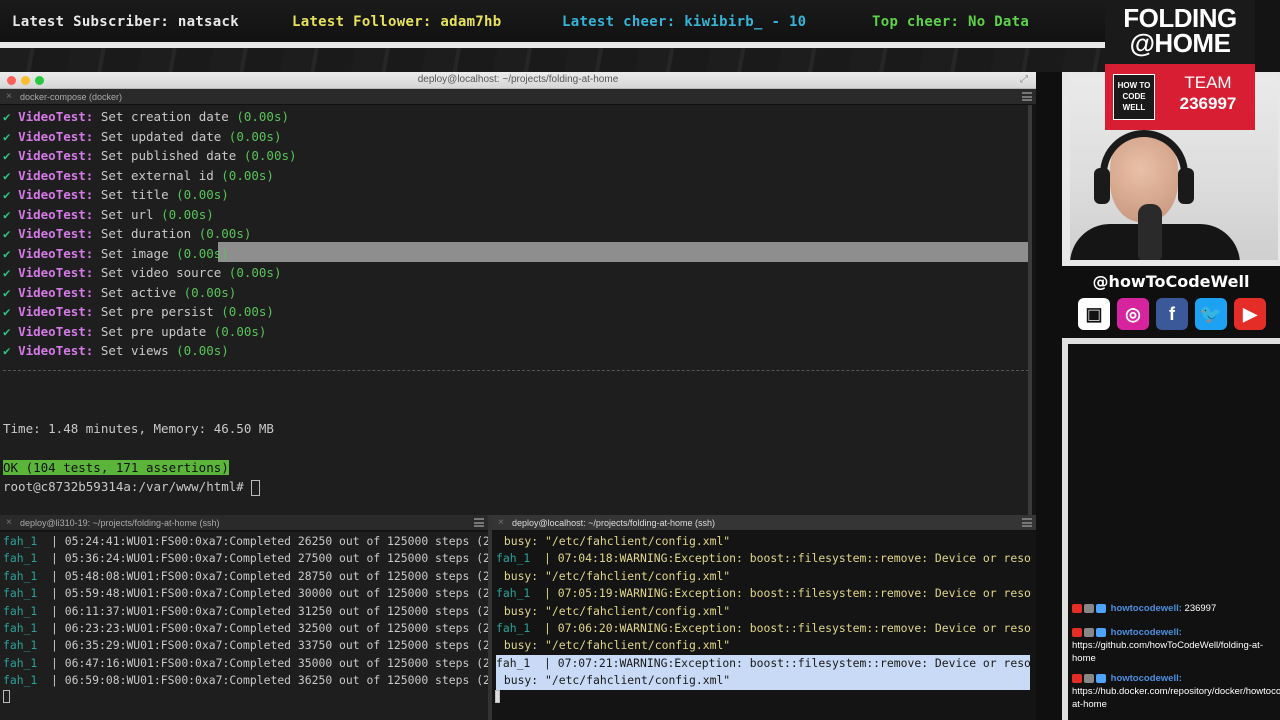 The image size is (1280, 720). I want to click on instagram-icon: ◎, so click(1133, 314).